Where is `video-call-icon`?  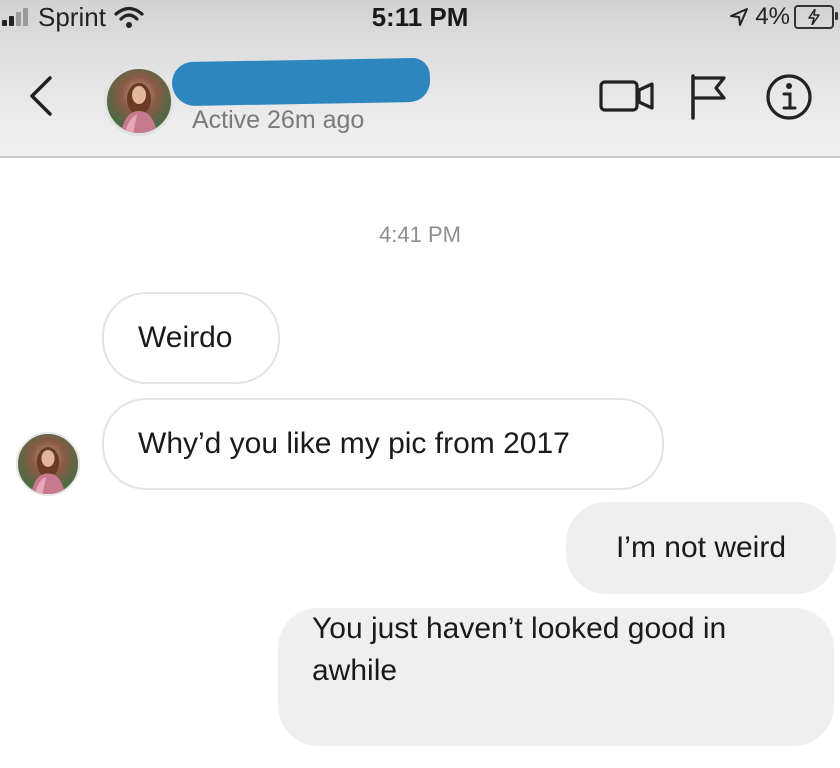
video-call-icon is located at coordinates (627, 96).